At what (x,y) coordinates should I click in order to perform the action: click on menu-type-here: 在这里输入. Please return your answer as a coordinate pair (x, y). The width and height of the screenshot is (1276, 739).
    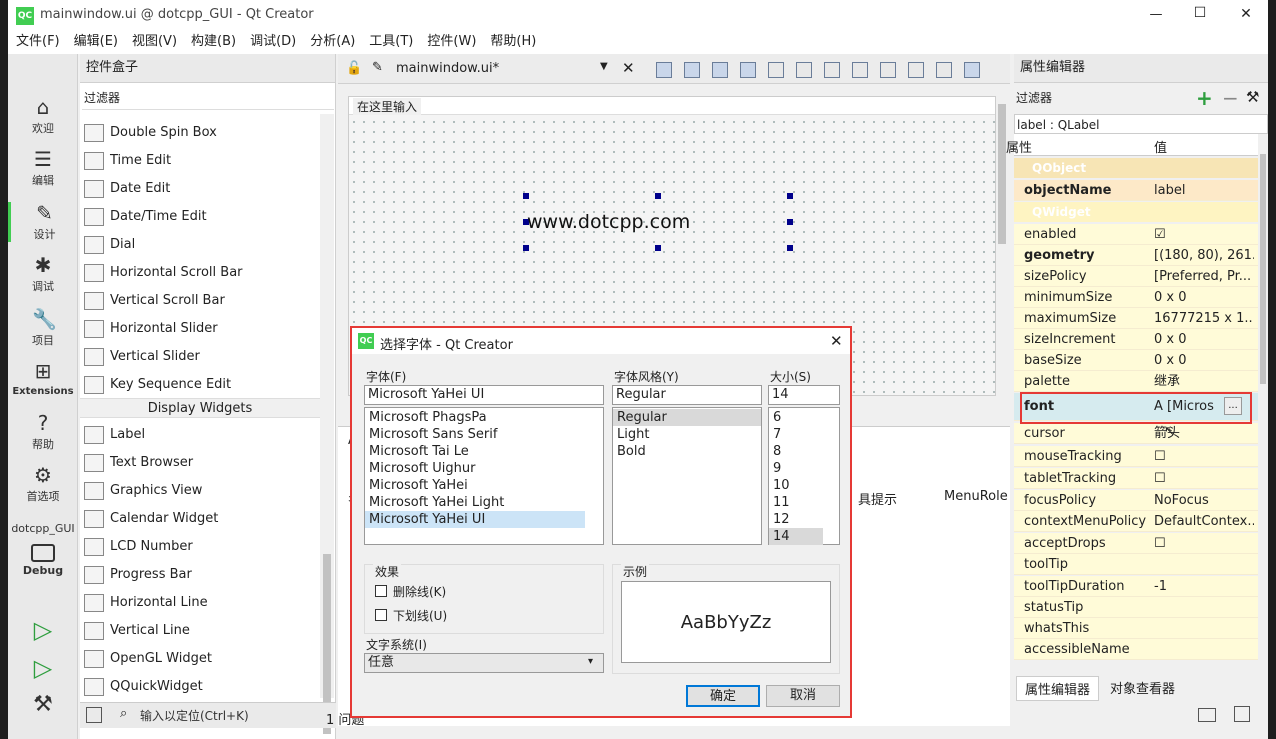
    Looking at the image, I should click on (387, 106).